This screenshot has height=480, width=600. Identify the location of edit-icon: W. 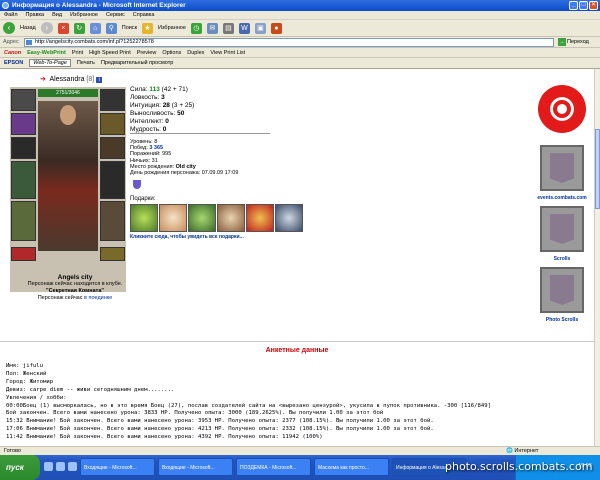
(244, 28).